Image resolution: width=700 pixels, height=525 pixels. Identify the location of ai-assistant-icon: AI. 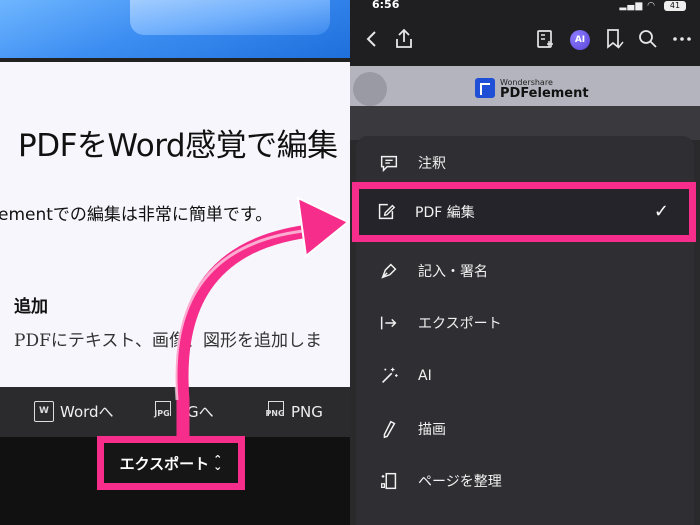
(580, 40).